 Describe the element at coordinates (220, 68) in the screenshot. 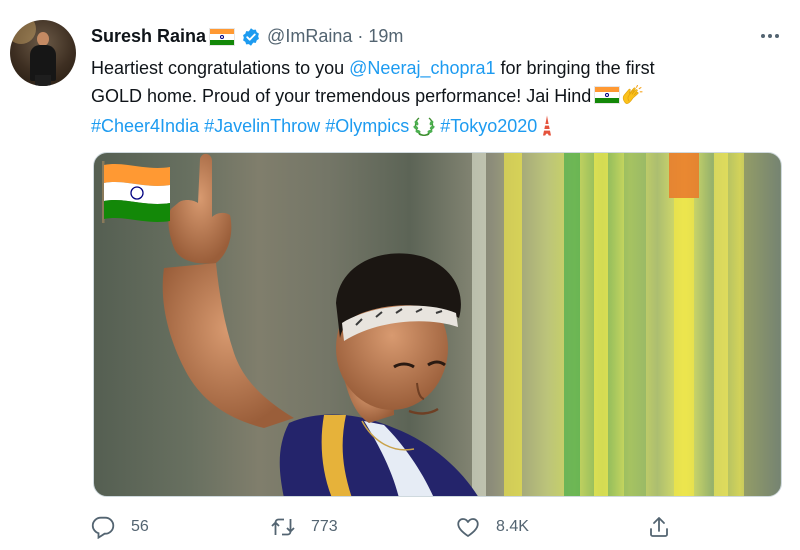

I see `tweet-text-part: Heartiest congratulations to you` at that location.